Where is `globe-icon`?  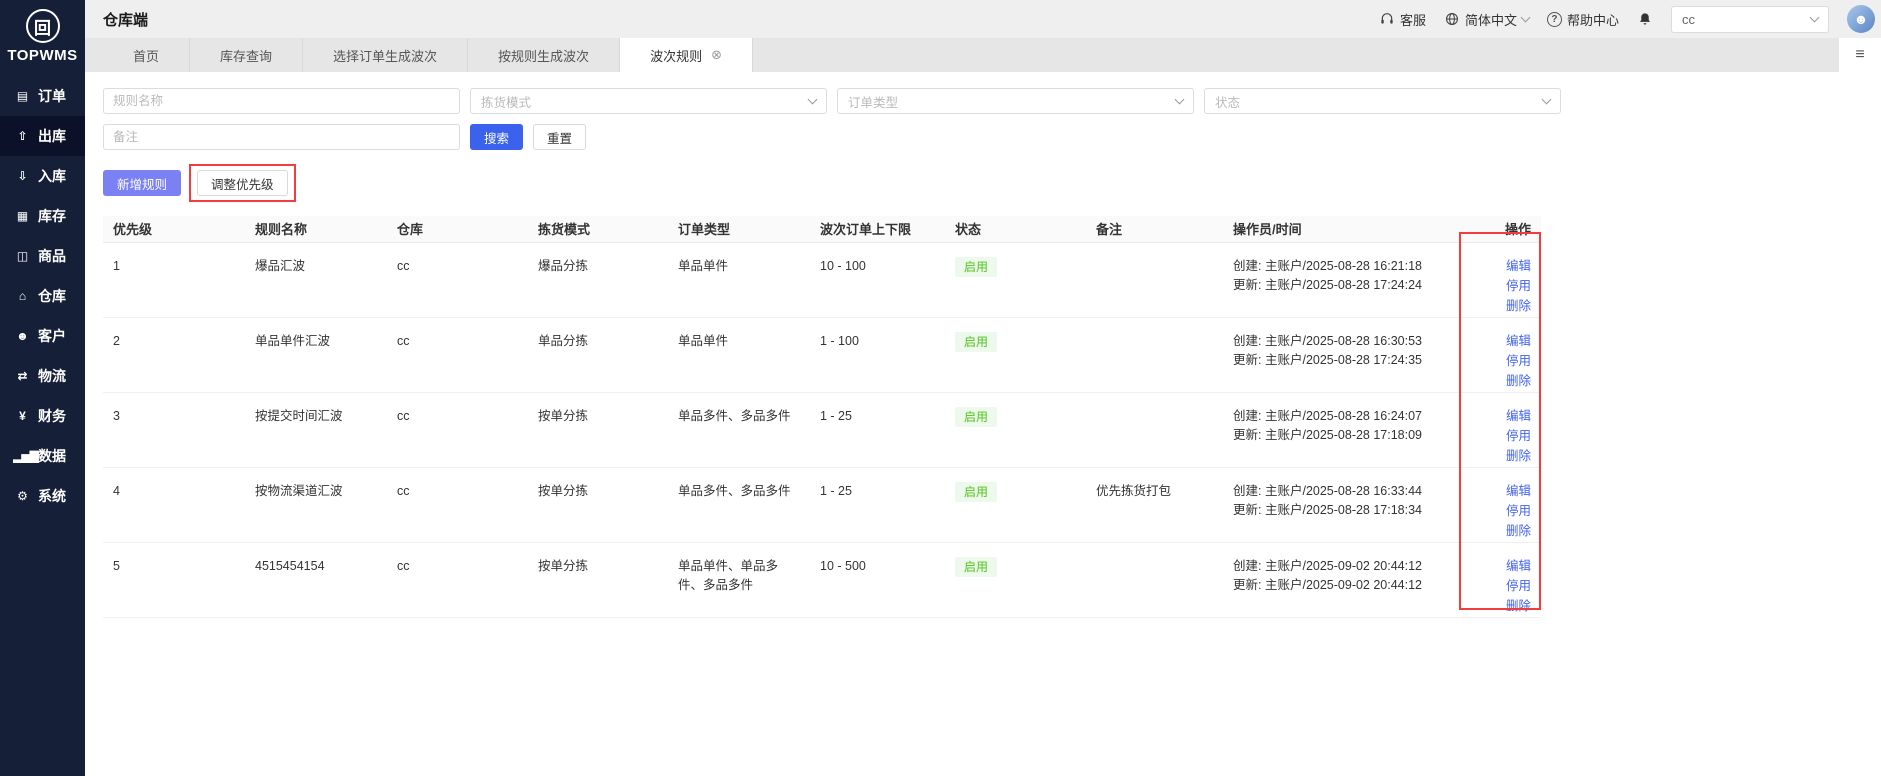 globe-icon is located at coordinates (1451, 19).